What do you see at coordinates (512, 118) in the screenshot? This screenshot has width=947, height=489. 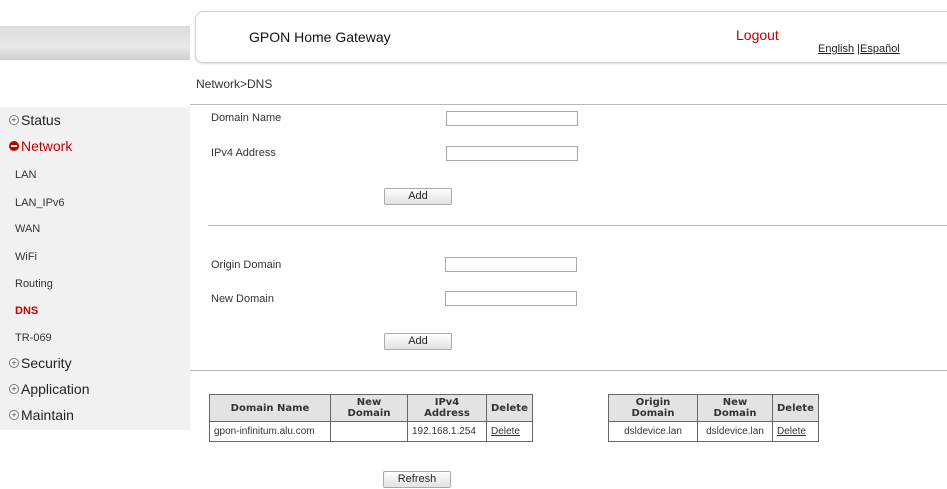 I see `domain-name-input` at bounding box center [512, 118].